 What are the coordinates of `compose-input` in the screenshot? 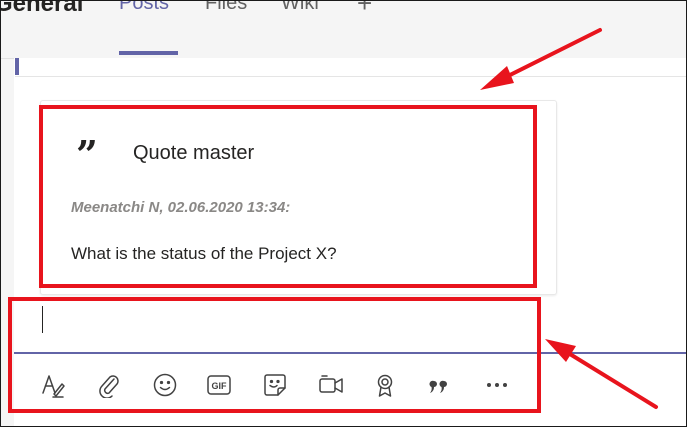 It's located at (274, 325).